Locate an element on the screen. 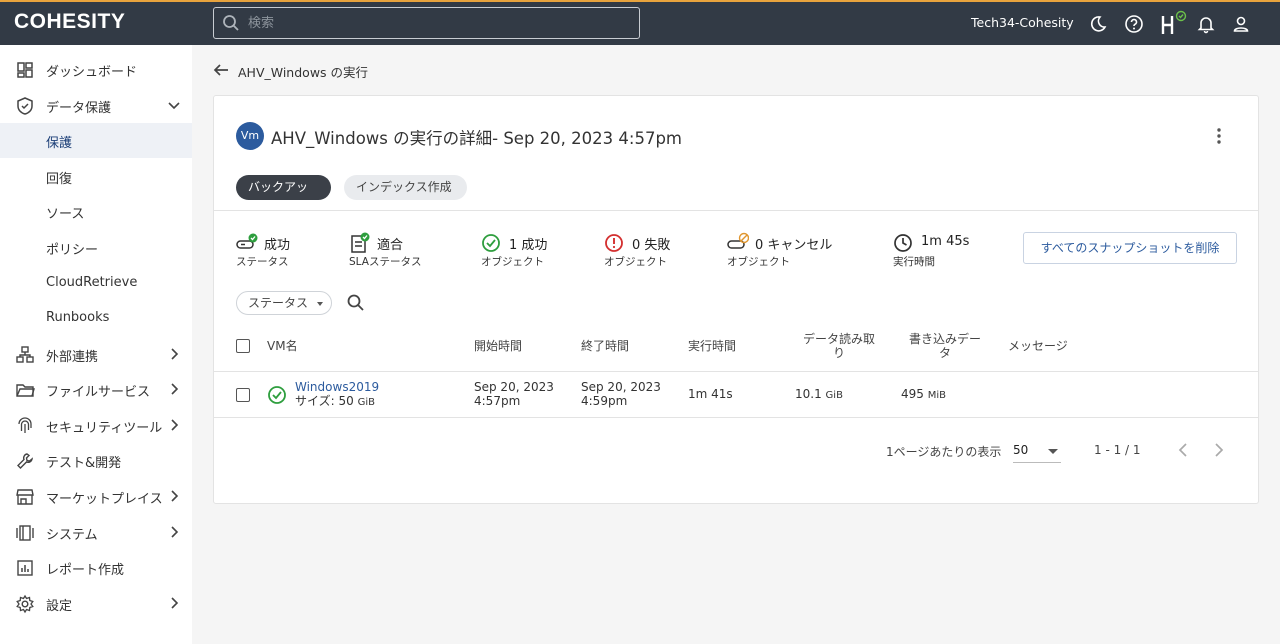 This screenshot has width=1280, height=644. sidebar-item-dashboard: ダッシュボード is located at coordinates (96, 69).